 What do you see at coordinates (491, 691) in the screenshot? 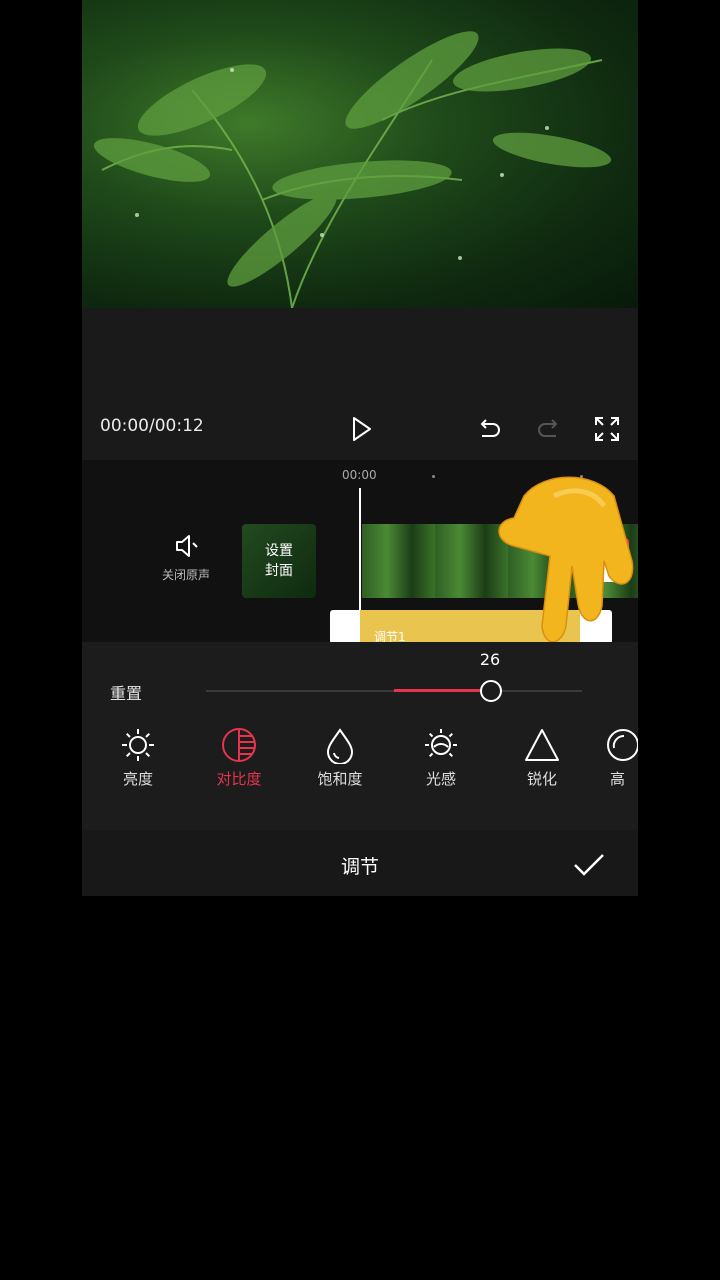
I see `slider-knob` at bounding box center [491, 691].